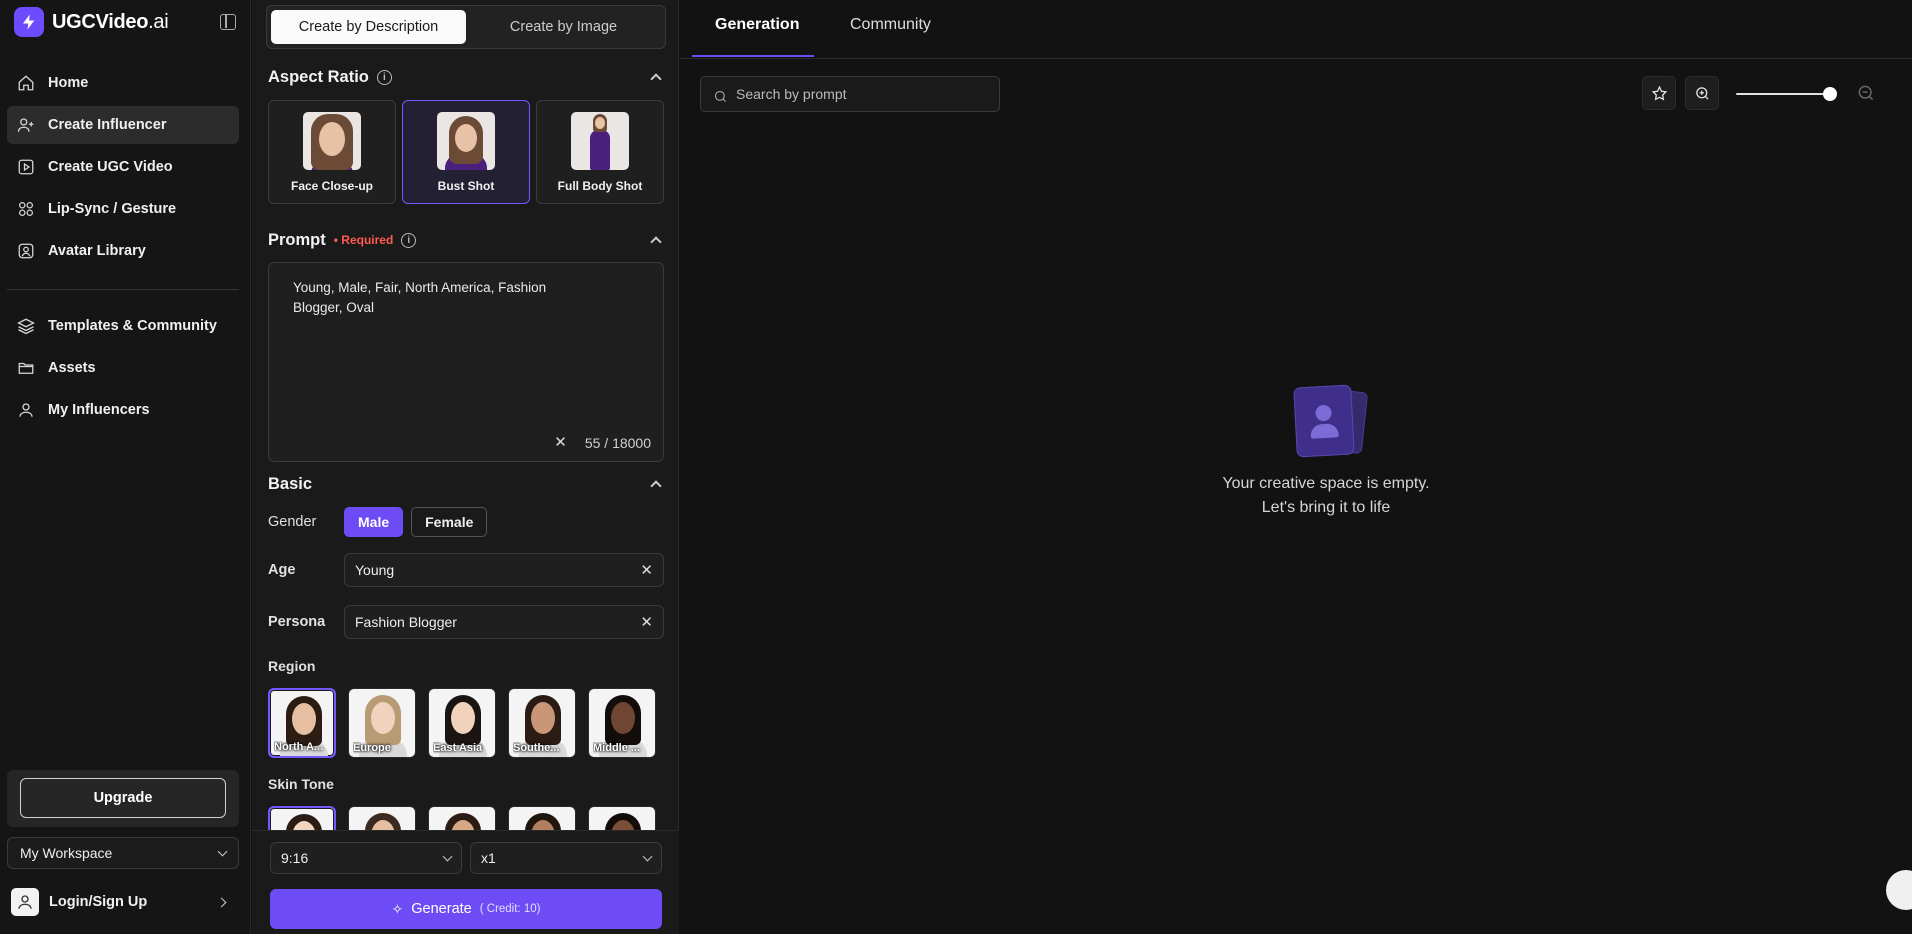 This screenshot has width=1912, height=934. What do you see at coordinates (372, 748) in the screenshot?
I see `region-option-label: Europe` at bounding box center [372, 748].